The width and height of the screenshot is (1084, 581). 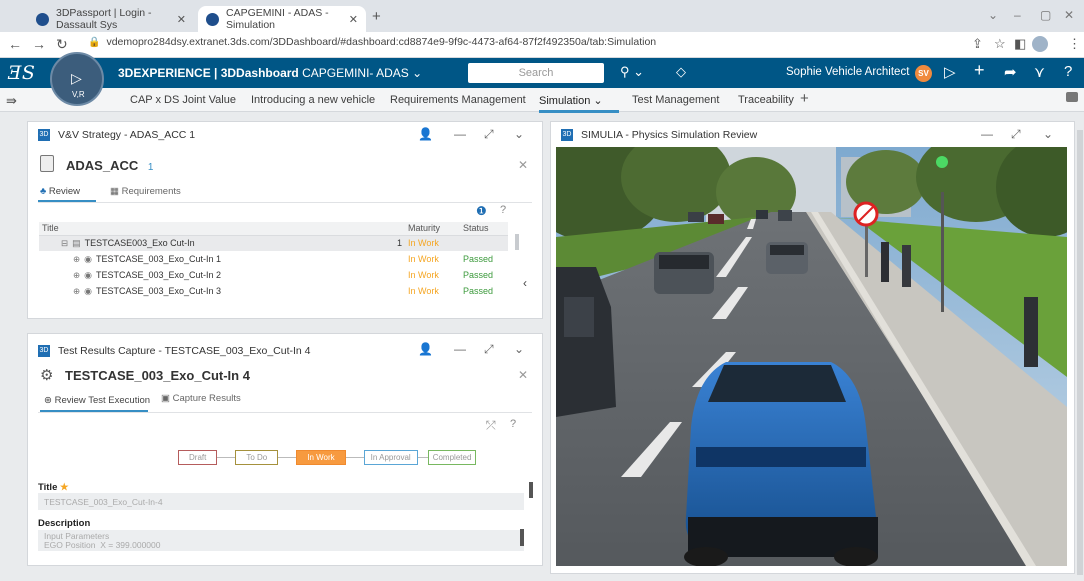 I want to click on collapse-icon: ⊟, so click(x=64, y=243).